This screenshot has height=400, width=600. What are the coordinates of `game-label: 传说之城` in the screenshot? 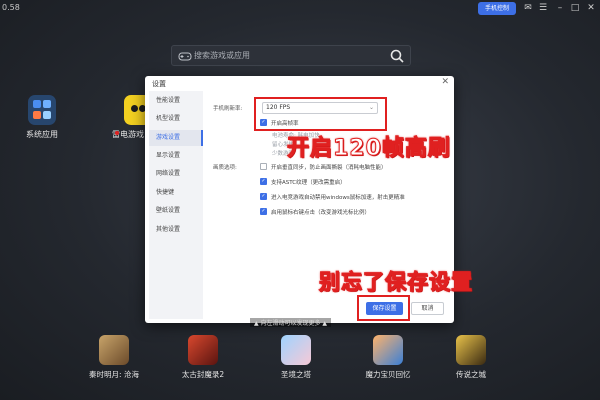 It's located at (471, 374).